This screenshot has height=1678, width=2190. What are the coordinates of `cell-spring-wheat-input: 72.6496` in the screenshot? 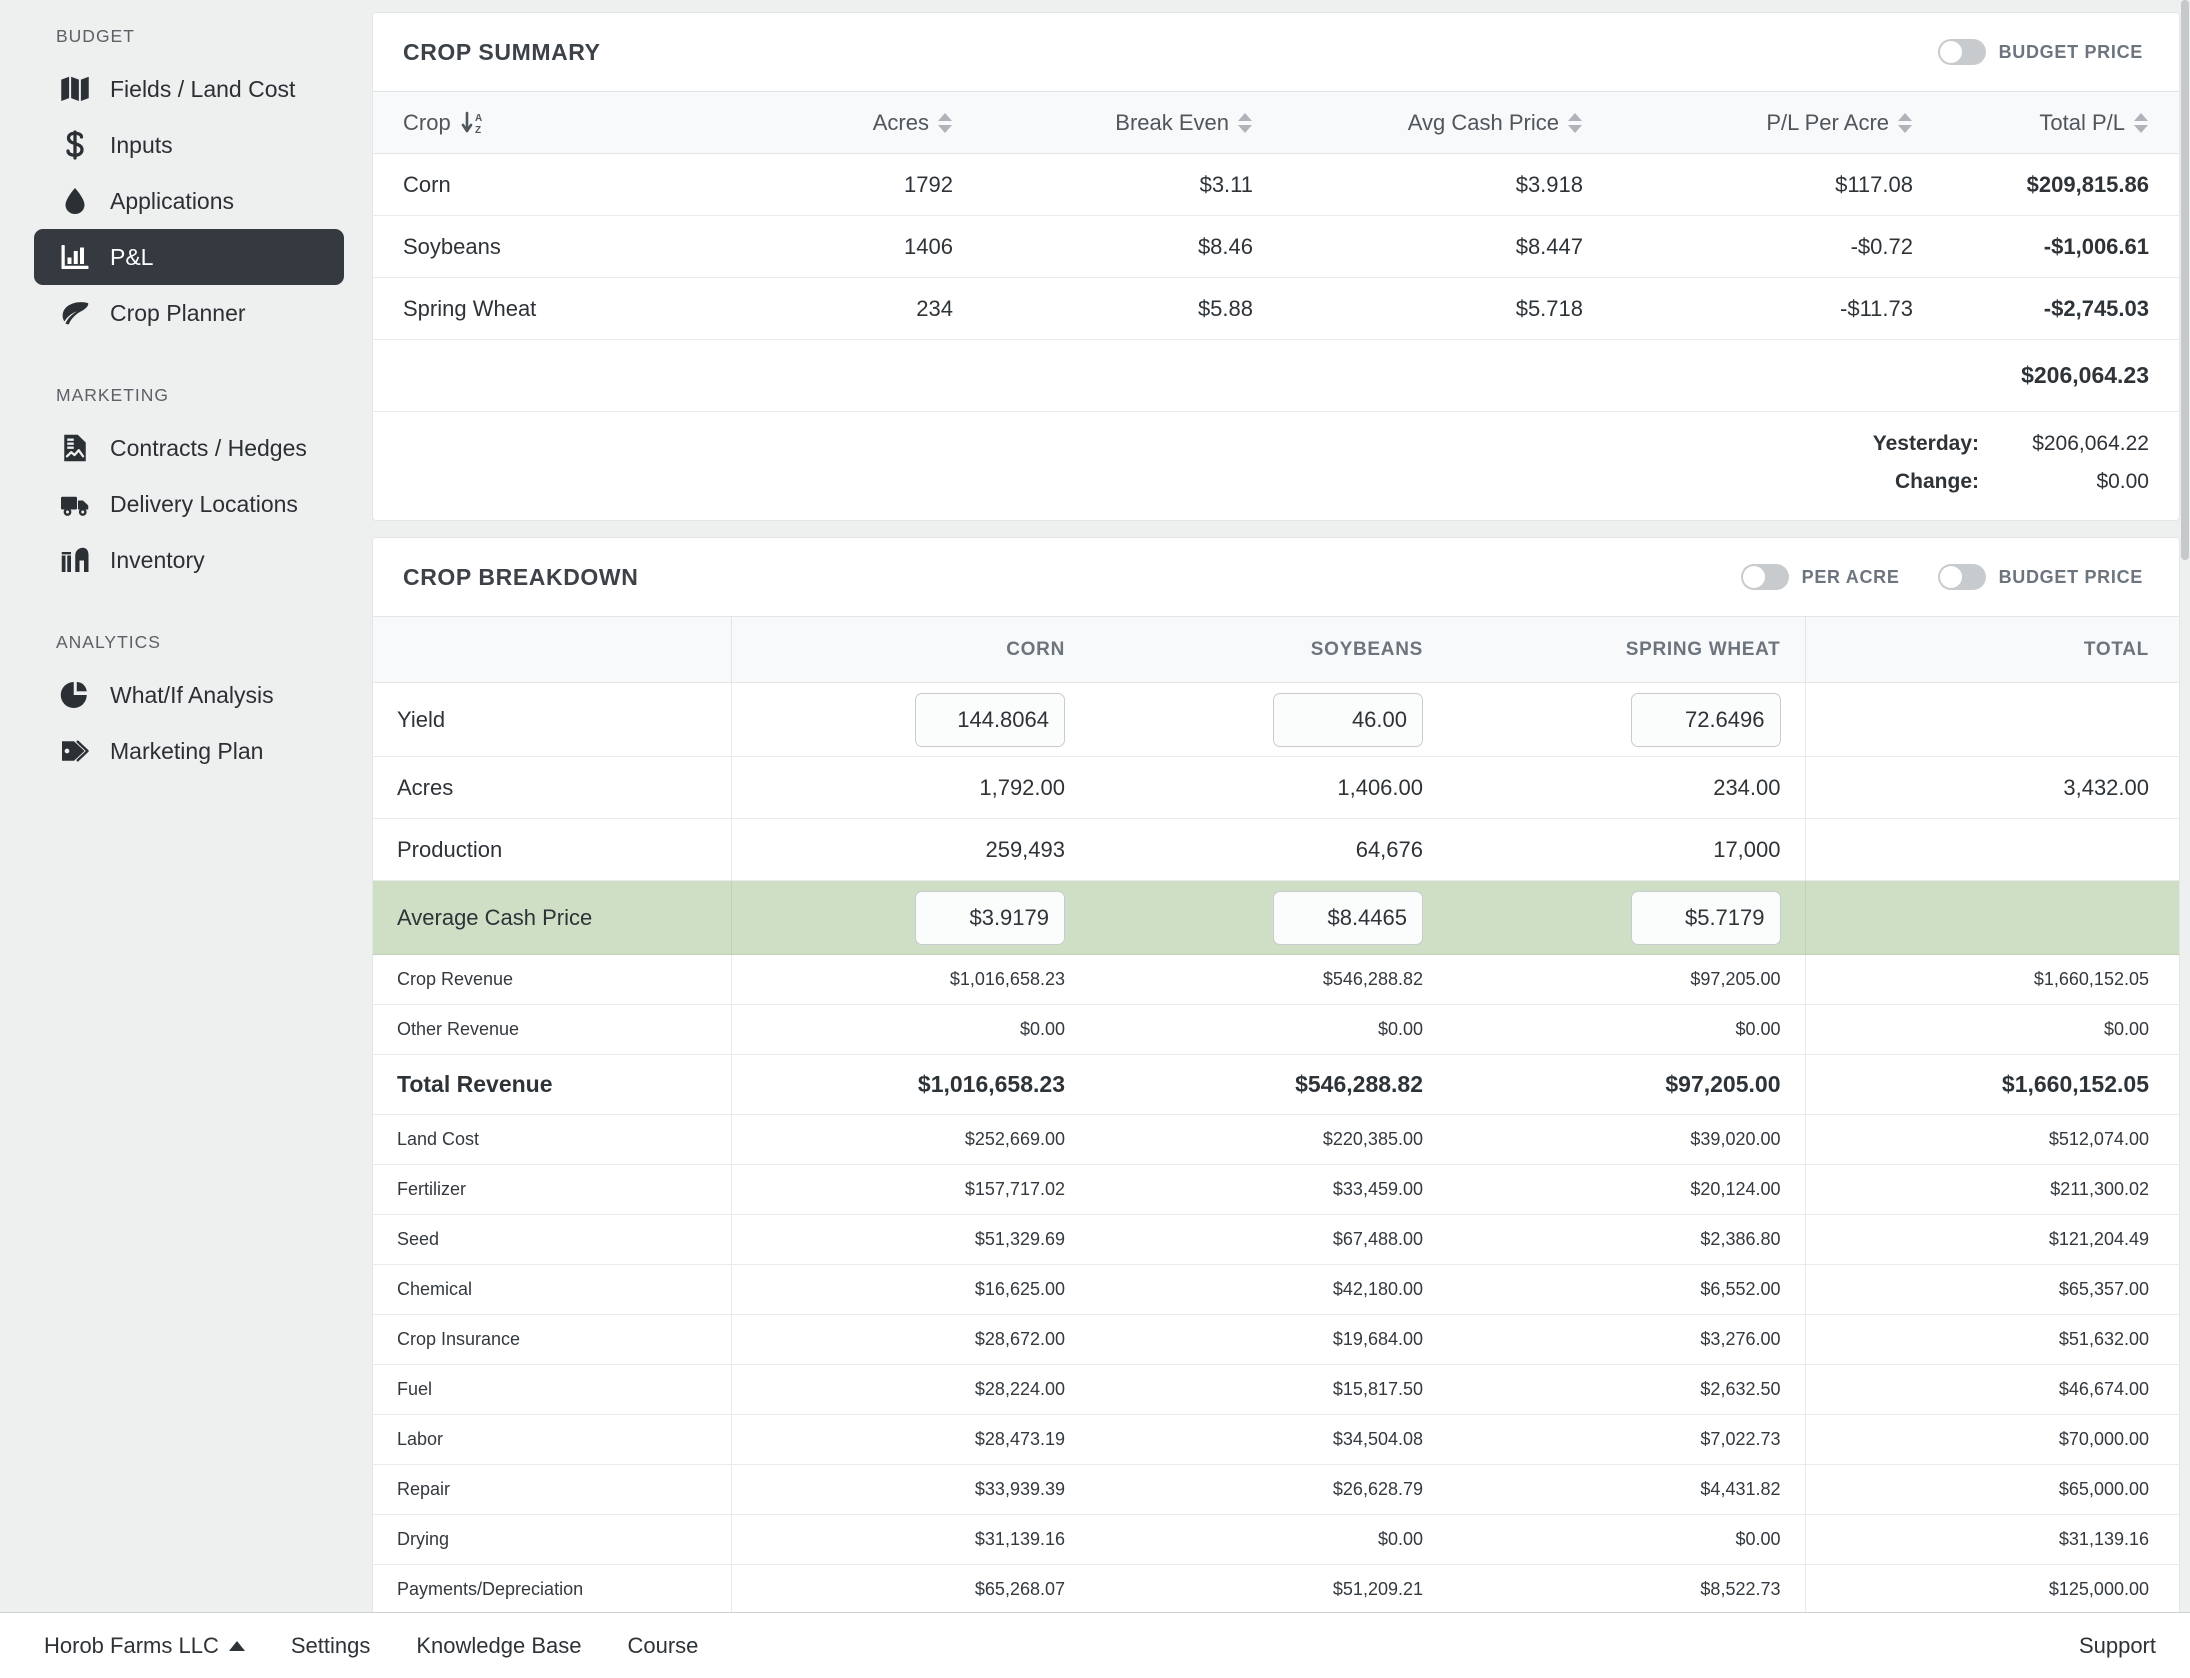 It's located at (1705, 719).